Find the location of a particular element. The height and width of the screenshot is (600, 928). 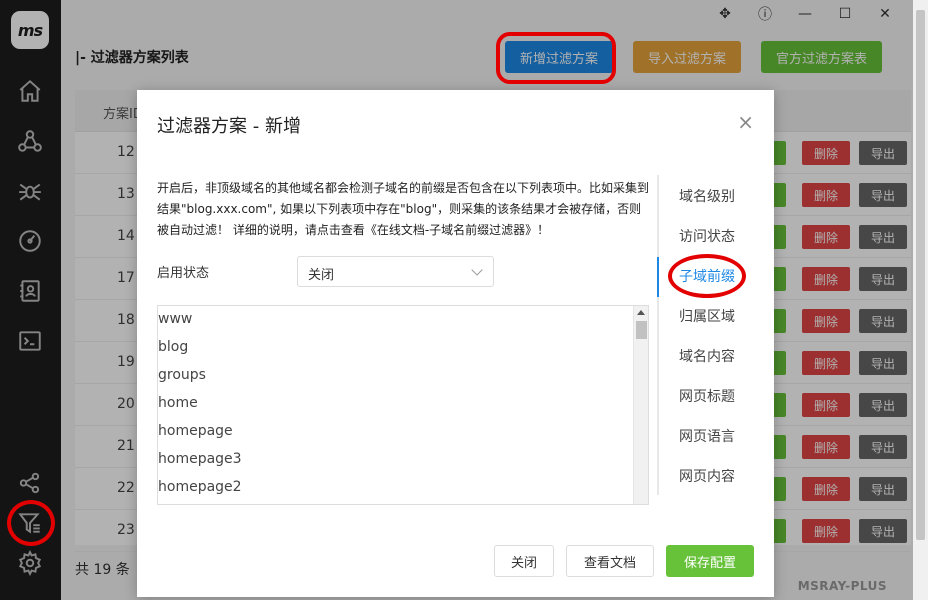

prefix-line: blog is located at coordinates (173, 347).